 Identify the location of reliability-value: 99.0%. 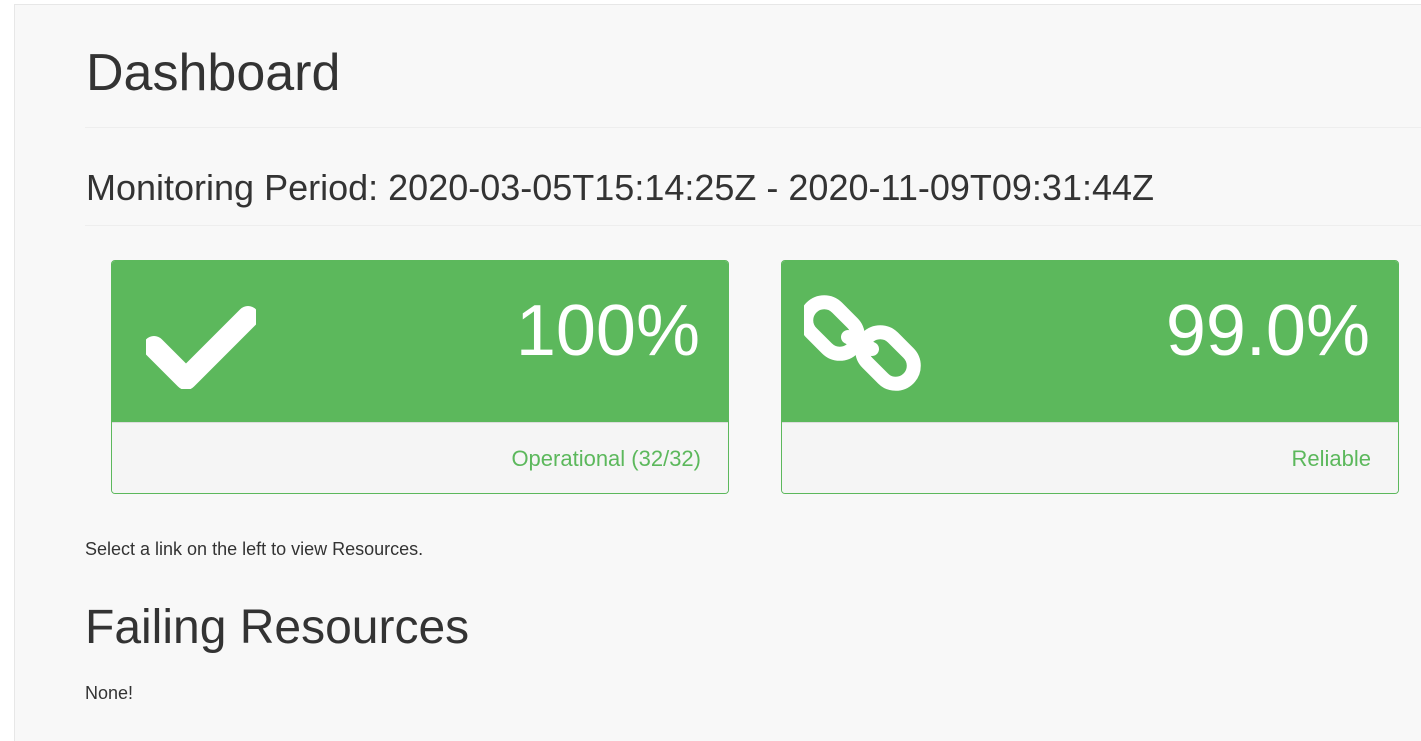
(1267, 331).